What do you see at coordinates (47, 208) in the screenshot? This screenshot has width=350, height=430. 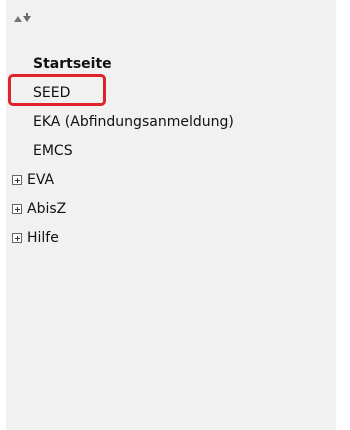 I see `nav-item-label: AbisZ` at bounding box center [47, 208].